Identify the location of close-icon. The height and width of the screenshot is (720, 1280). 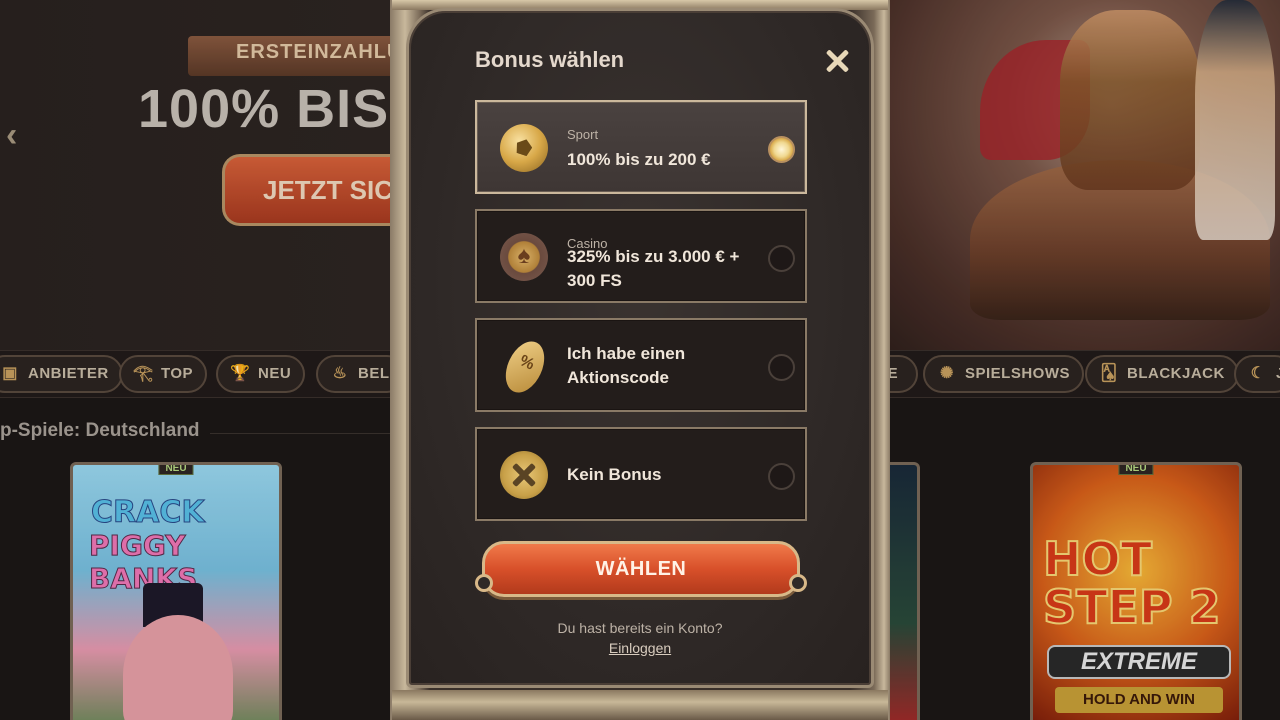
(837, 61).